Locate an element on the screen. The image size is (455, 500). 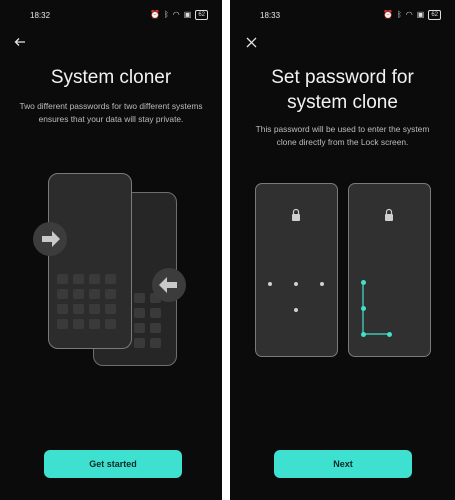
next-button: Next is located at coordinates (343, 464).